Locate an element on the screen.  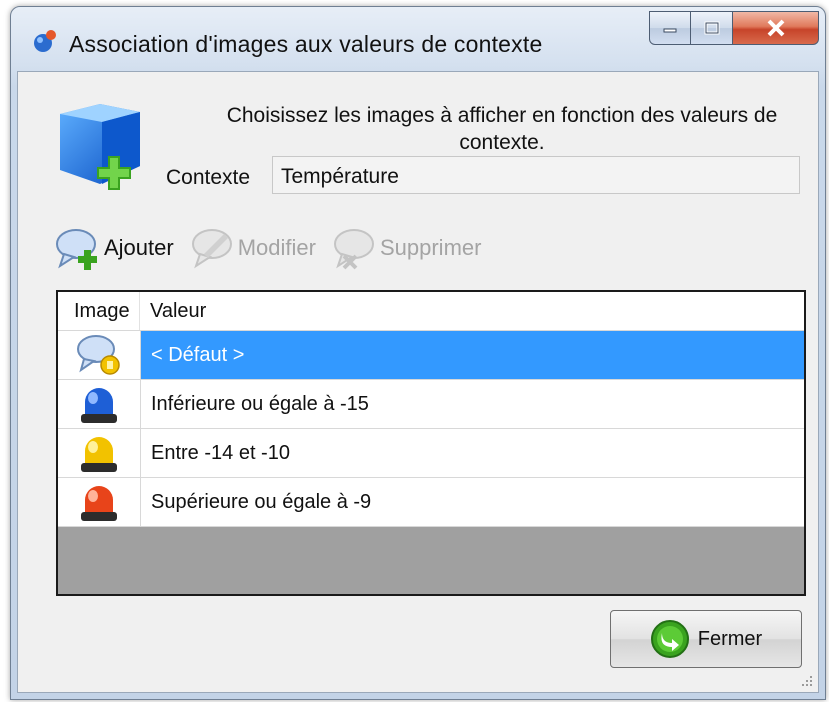
add-bubble-icon is located at coordinates (76, 249).